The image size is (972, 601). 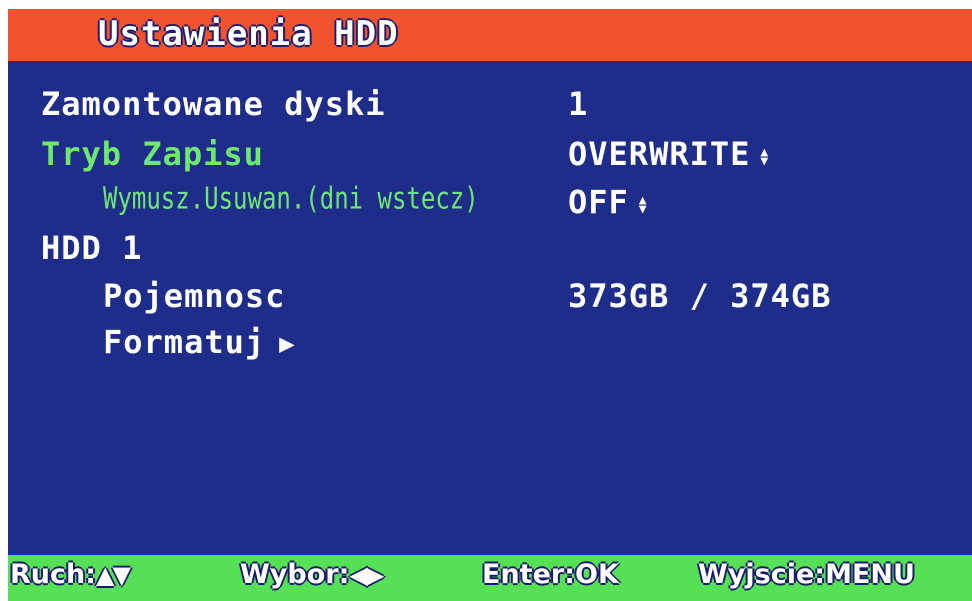 I want to click on help-exit: Wyjscie:MENU, so click(x=806, y=574).